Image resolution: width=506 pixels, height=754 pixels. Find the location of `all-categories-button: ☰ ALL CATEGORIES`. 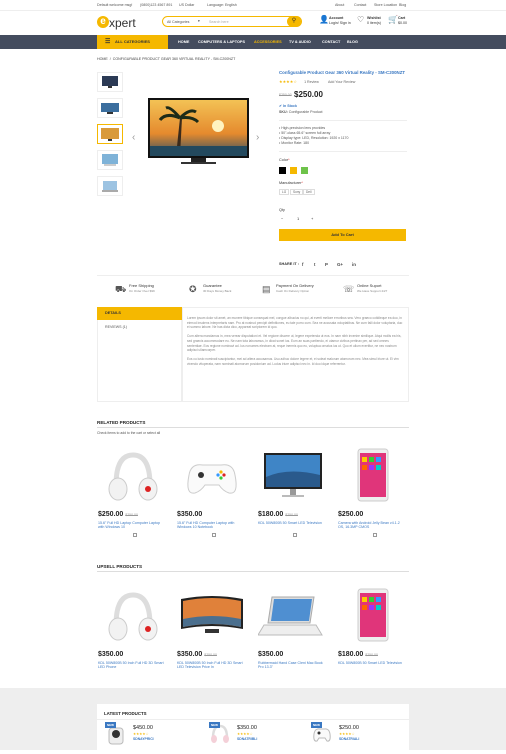

all-categories-button: ☰ ALL CATEGORIES is located at coordinates (132, 42).